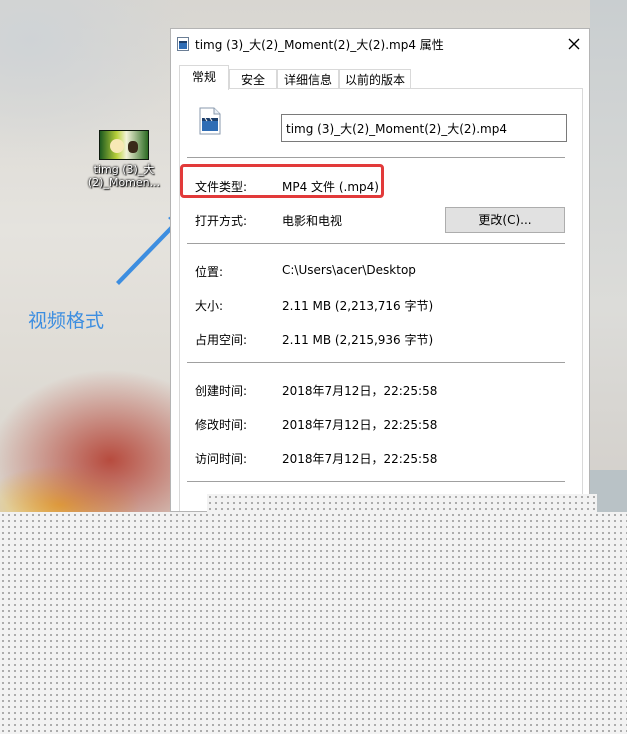 This screenshot has height=734, width=627. Describe the element at coordinates (402, 503) in the screenshot. I see `redacted-area-top` at that location.